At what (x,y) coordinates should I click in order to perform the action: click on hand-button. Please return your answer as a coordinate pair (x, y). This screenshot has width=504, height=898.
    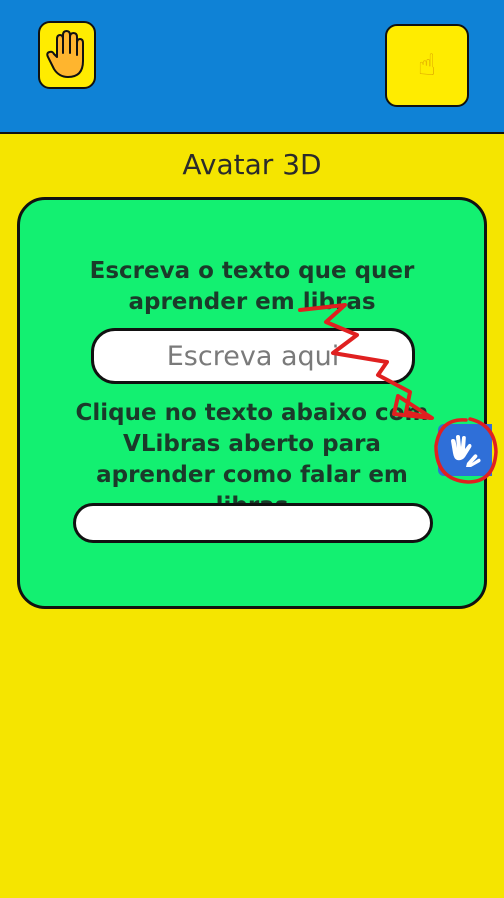
    Looking at the image, I should click on (67, 55).